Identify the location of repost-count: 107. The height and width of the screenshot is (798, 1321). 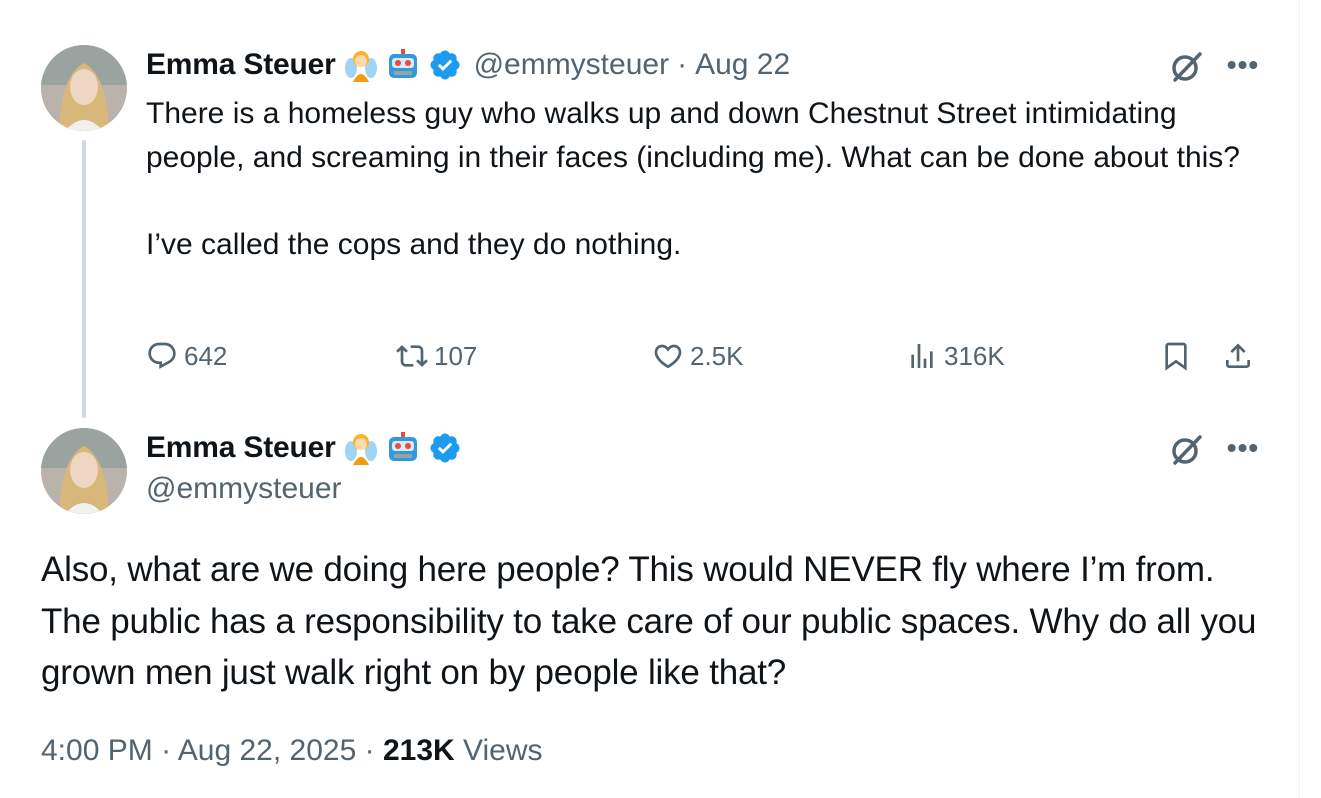
(456, 355).